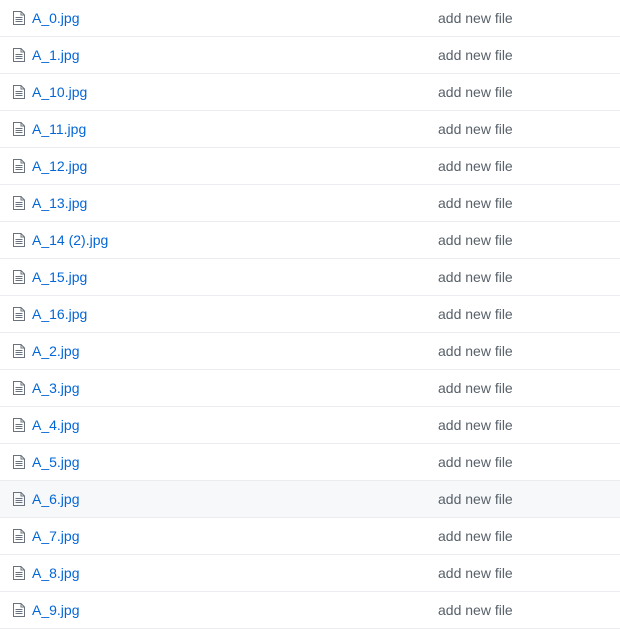 The width and height of the screenshot is (620, 629). I want to click on file-row: A_13.jpg add new file, so click(310, 203).